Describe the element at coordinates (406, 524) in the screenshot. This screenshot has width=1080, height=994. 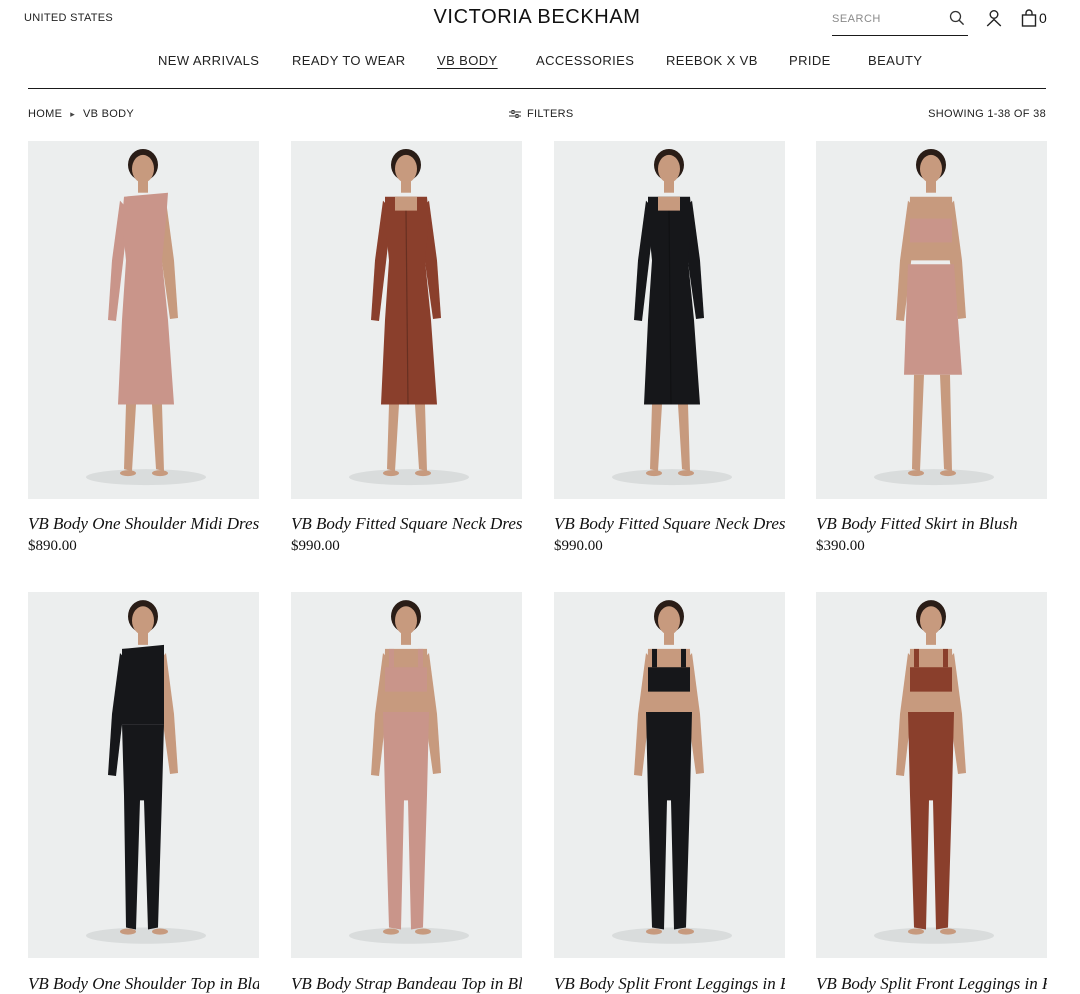
I see `product-name: VB Body Fitted Square Neck Dress in Rust` at that location.